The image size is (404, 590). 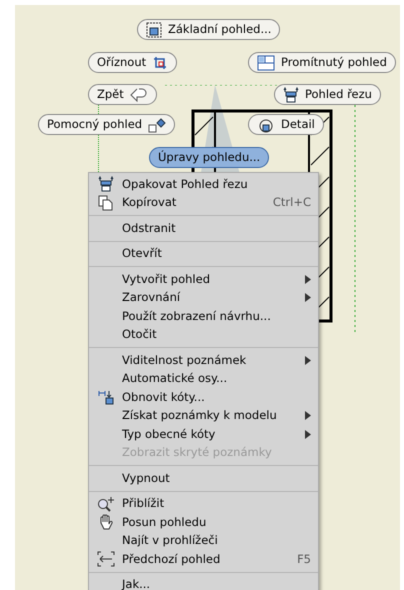 I want to click on marking-menu-button: Detail, so click(x=286, y=124).